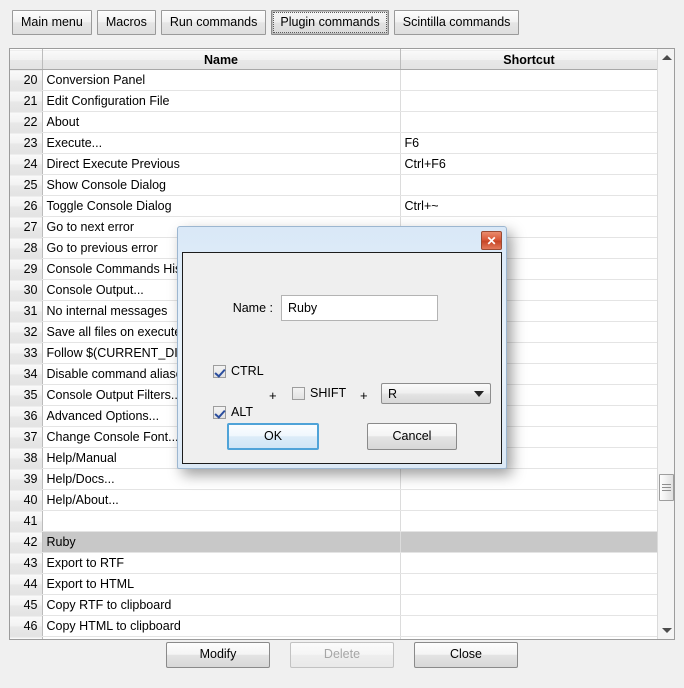  I want to click on table-header-row: Name Shortcut, so click(334, 59).